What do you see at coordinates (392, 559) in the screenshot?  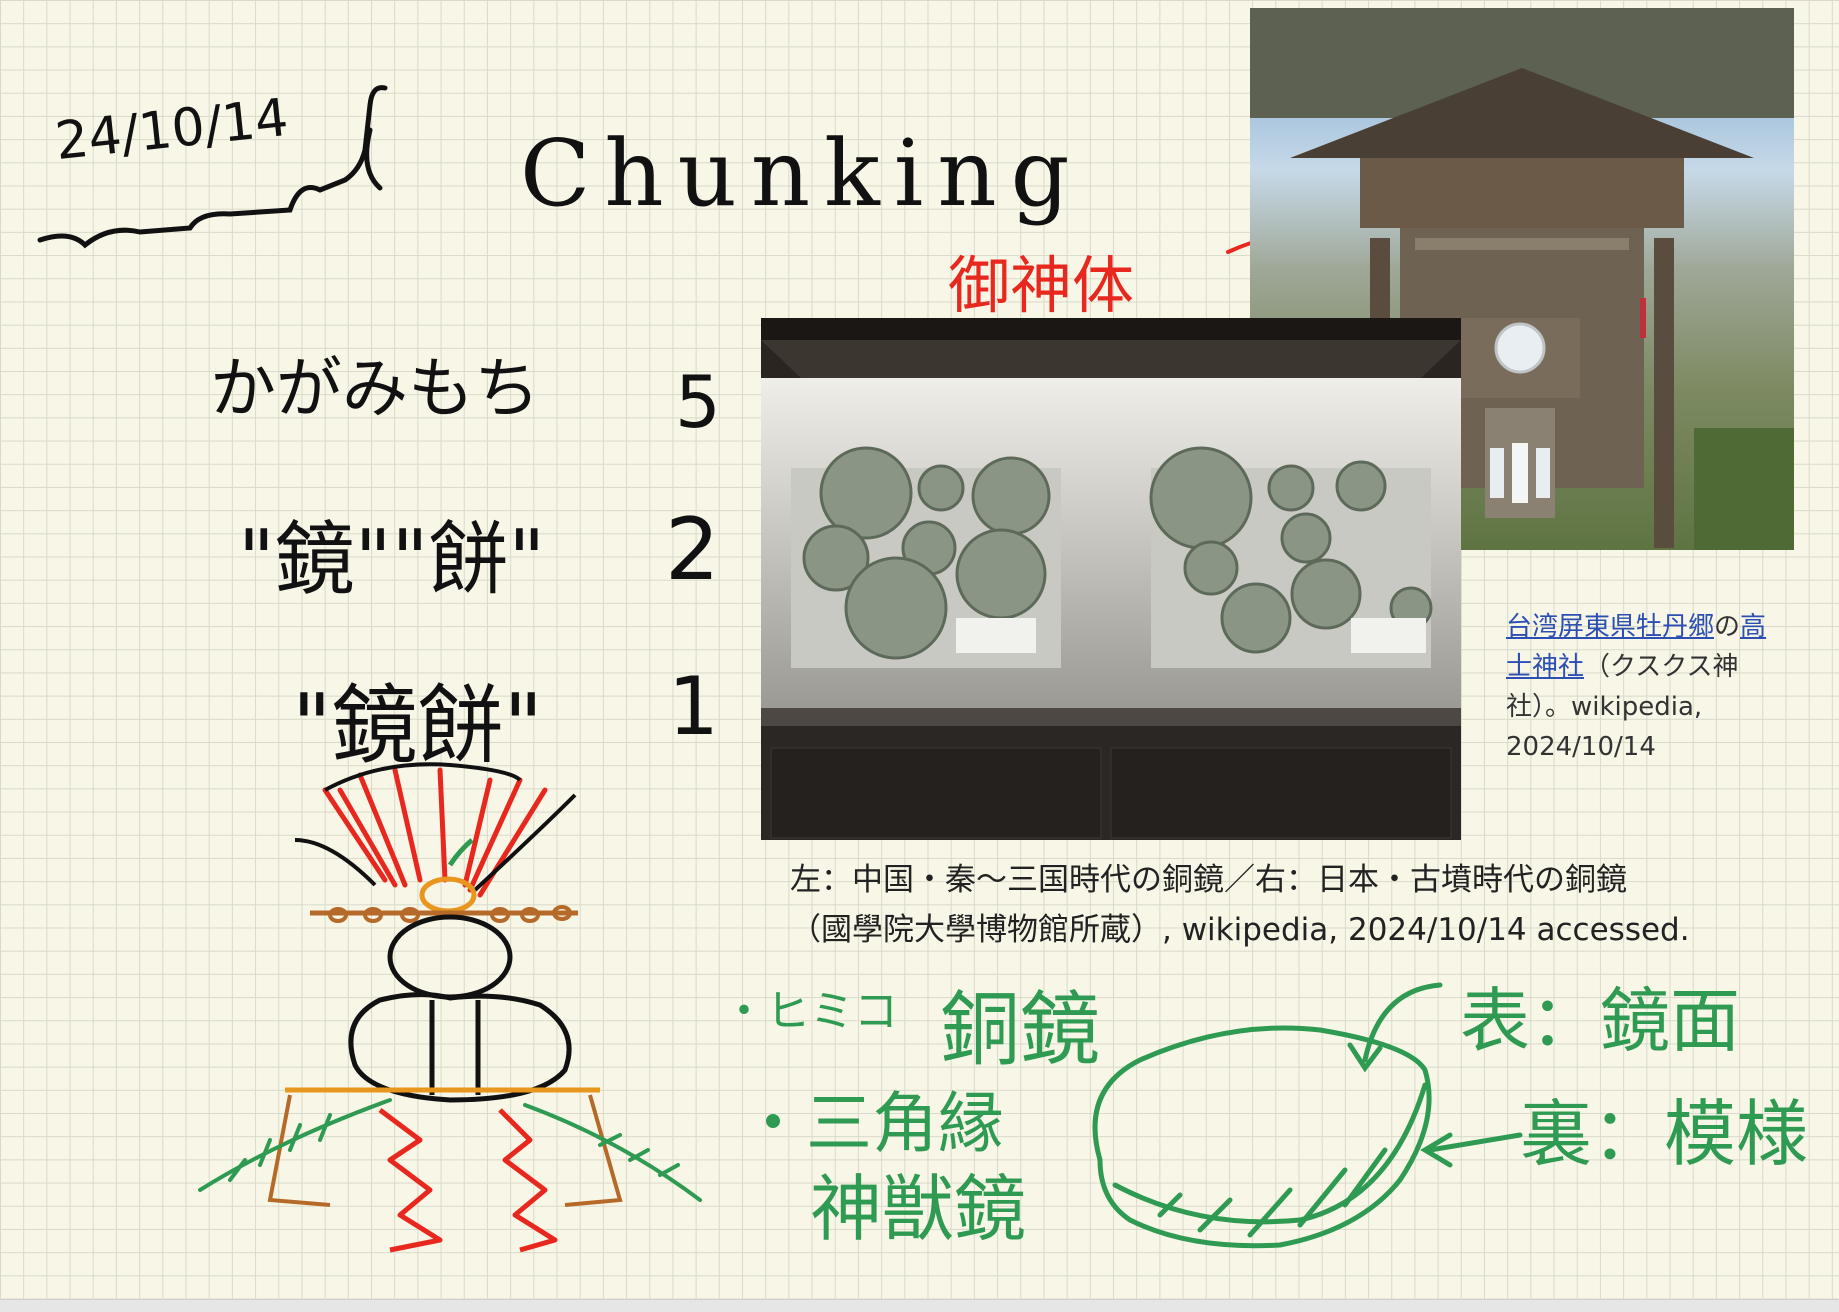 I see `row-kagami-mochi-split-text: "鏡""餅"` at bounding box center [392, 559].